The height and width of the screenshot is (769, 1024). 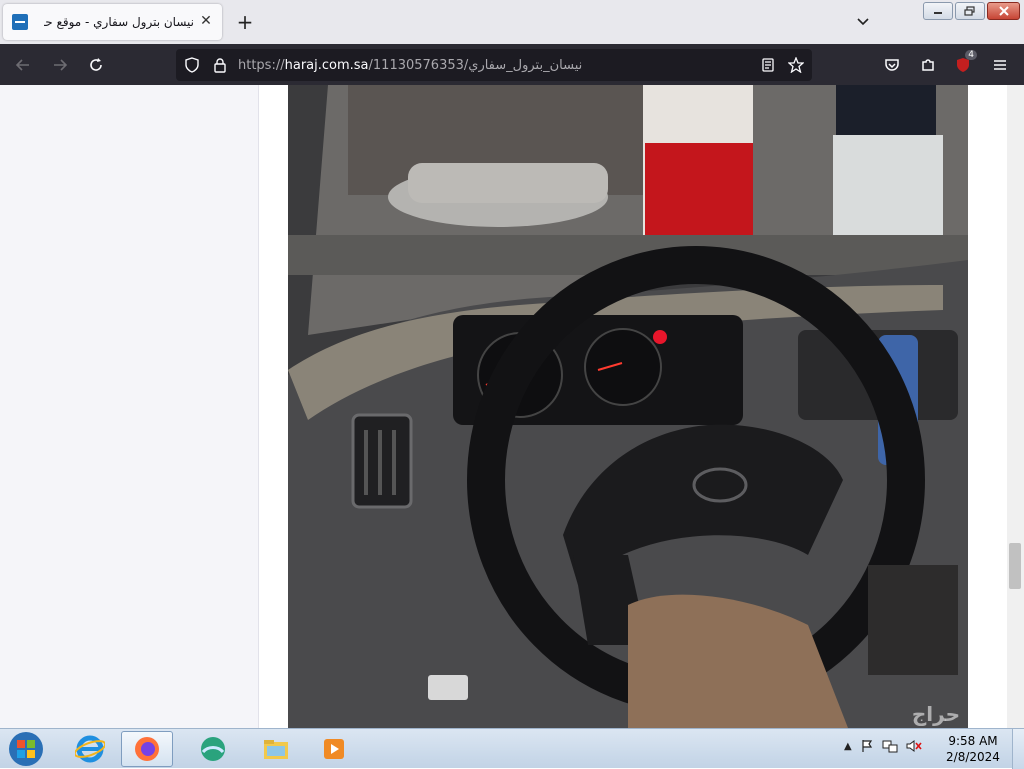 What do you see at coordinates (973, 749) in the screenshot?
I see `system-clock: 9:58 AM 2/8/2024` at bounding box center [973, 749].